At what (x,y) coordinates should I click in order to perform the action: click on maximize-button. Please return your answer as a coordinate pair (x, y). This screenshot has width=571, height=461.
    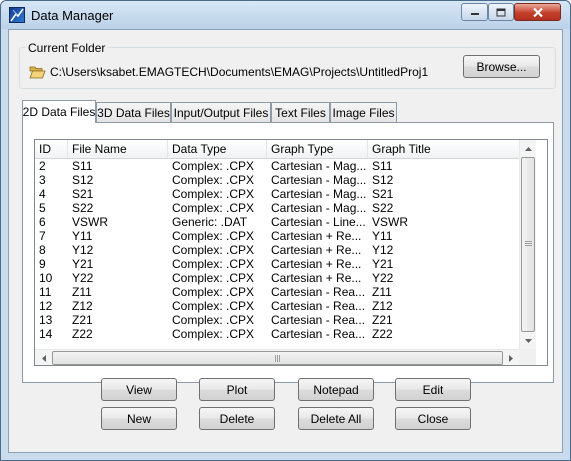
    Looking at the image, I should click on (501, 12).